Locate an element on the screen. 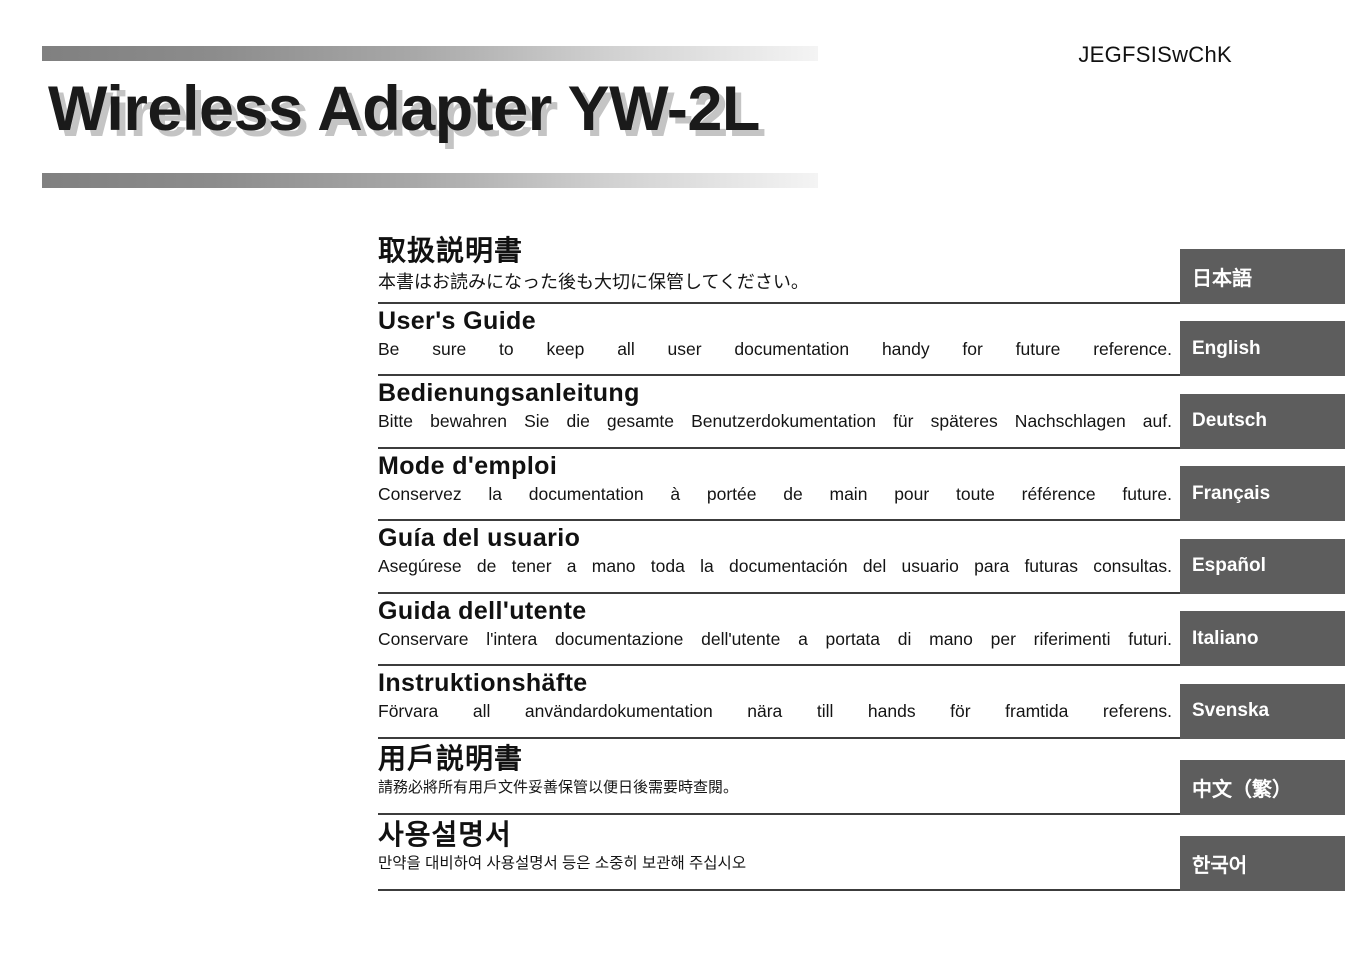  language-tab-7: Svenska is located at coordinates (1262, 711).